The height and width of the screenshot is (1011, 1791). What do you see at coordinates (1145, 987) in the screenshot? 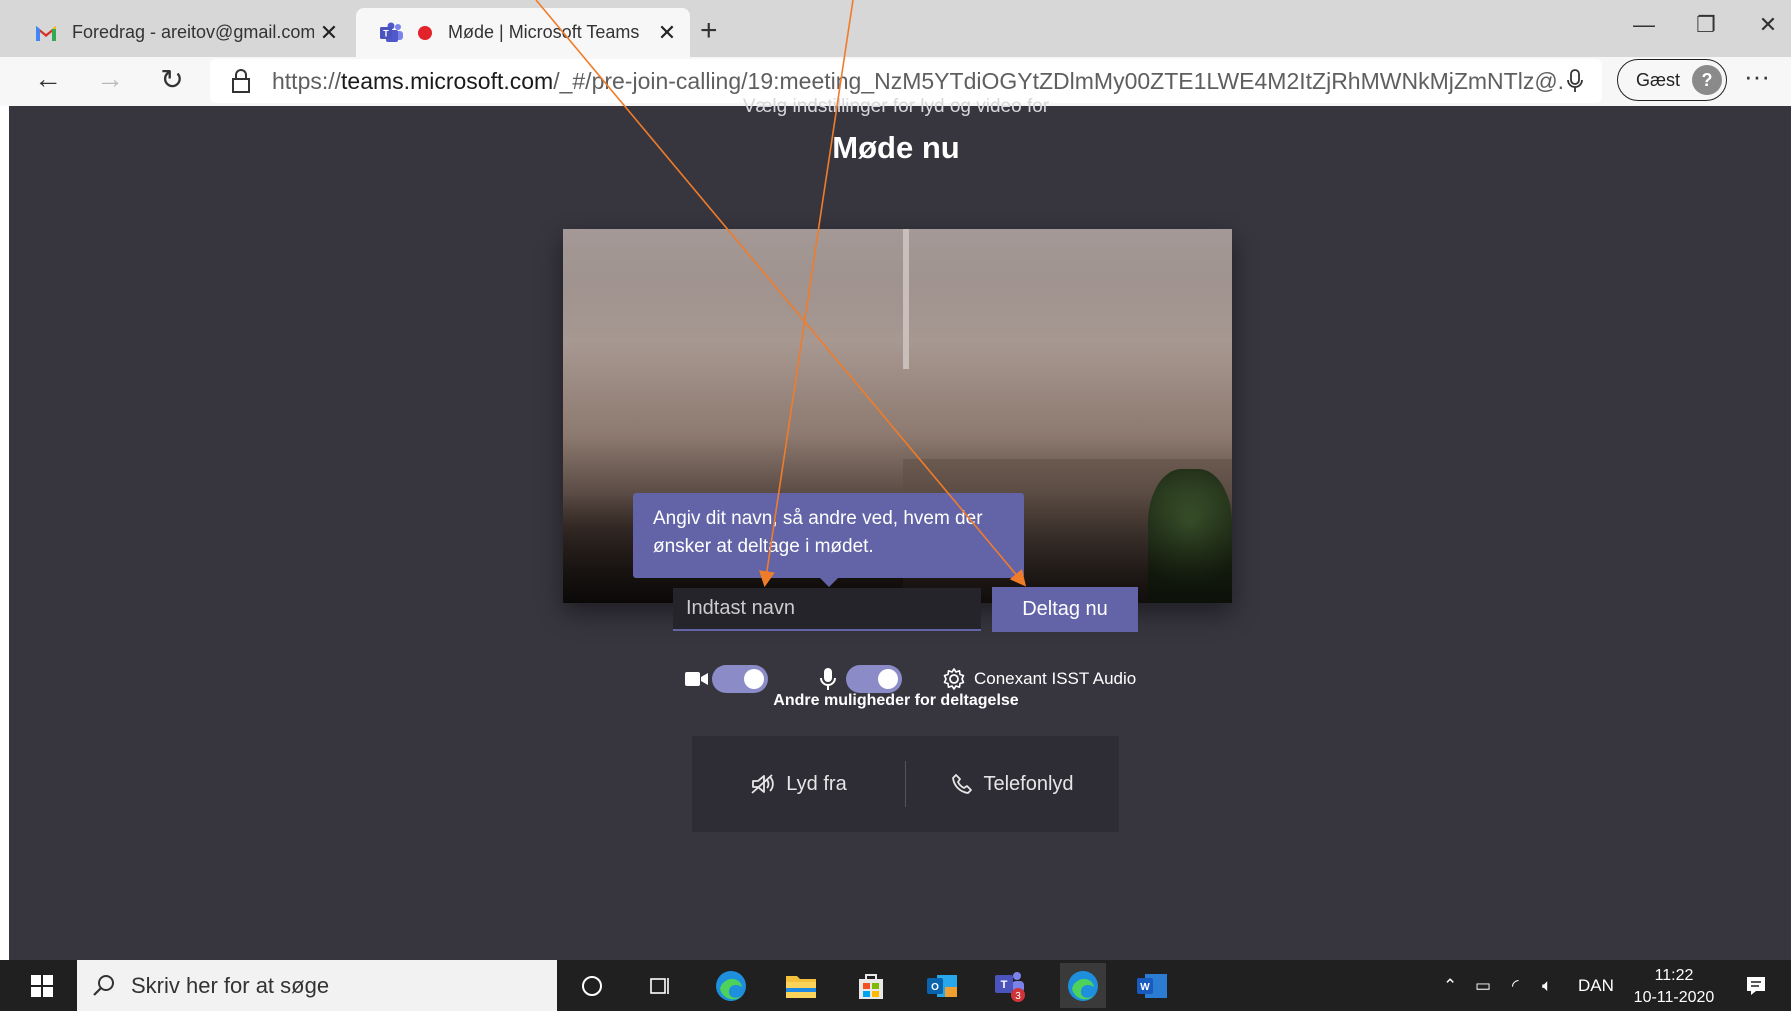
I see `svg-text: W` at bounding box center [1145, 987].